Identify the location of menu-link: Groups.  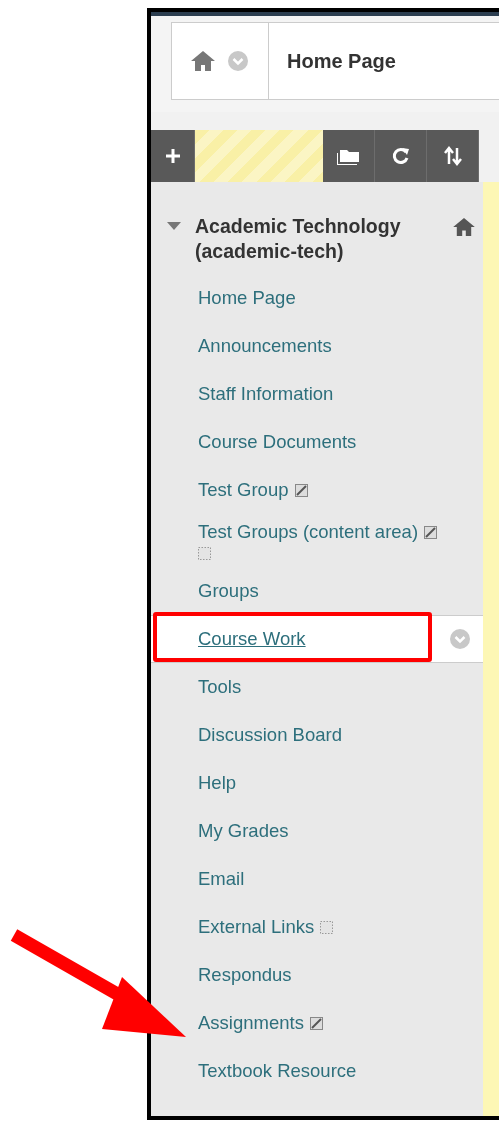
(228, 591).